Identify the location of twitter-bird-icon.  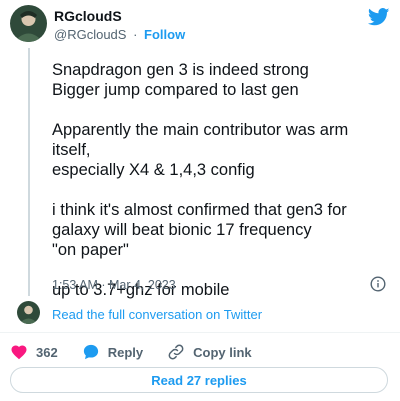
(379, 17).